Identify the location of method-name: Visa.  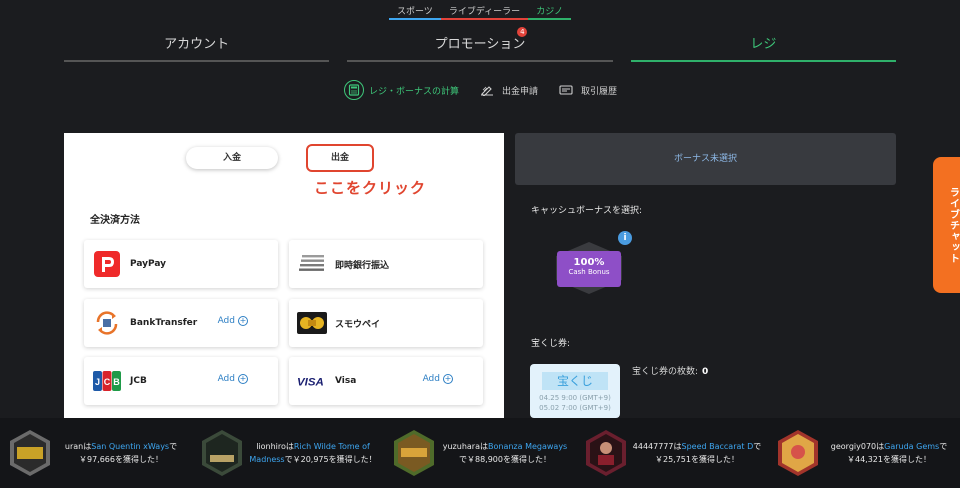
(346, 381).